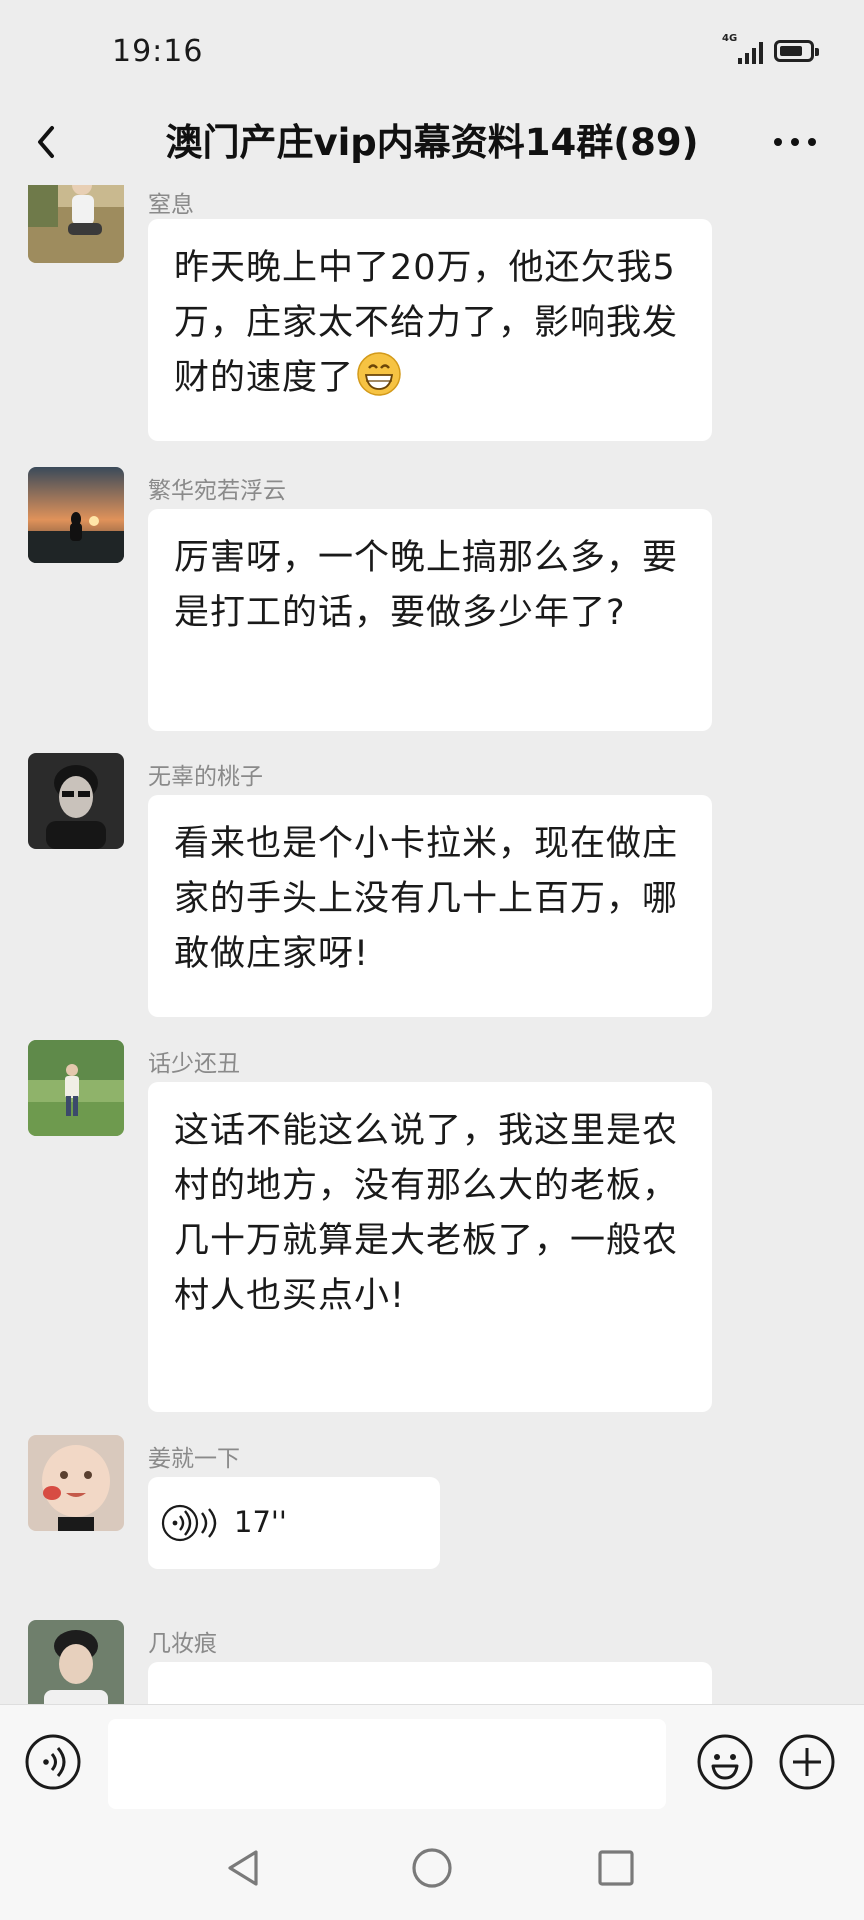 The image size is (864, 1920). I want to click on message-text, so click(430, 1673).